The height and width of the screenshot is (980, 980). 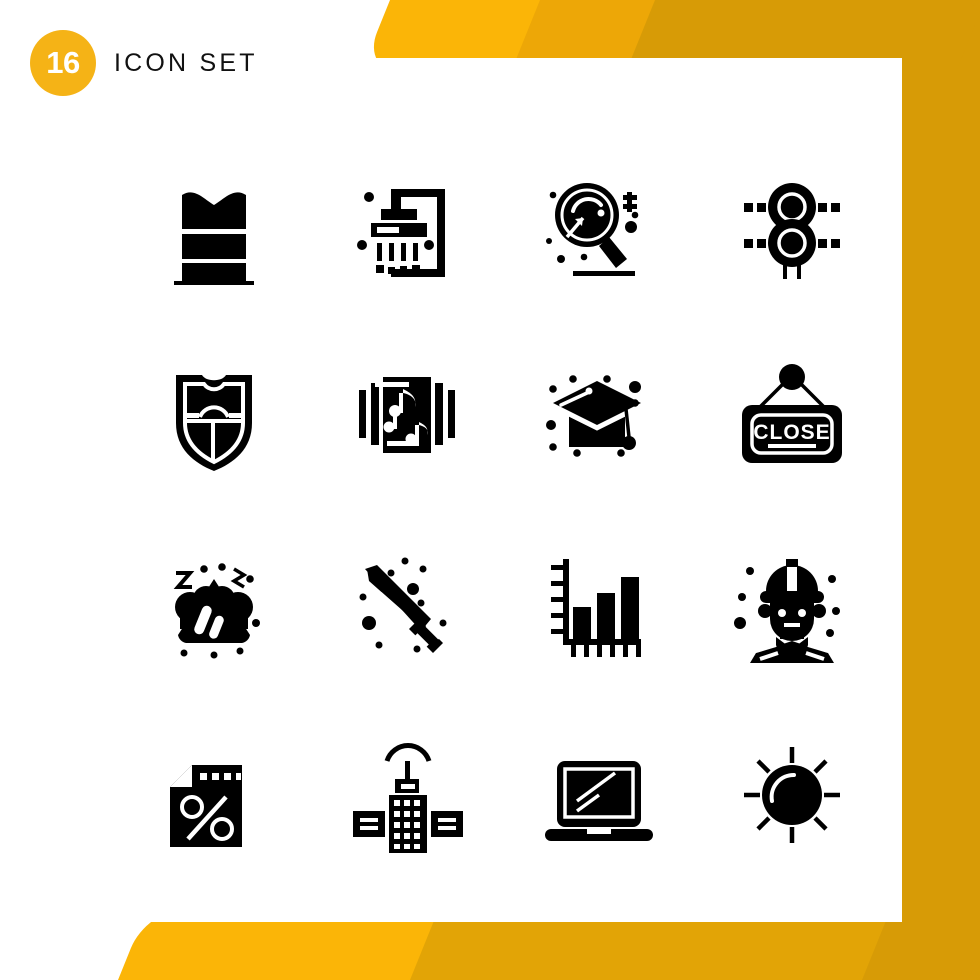 I want to click on construction-worker-icon, so click(x=786, y=611).